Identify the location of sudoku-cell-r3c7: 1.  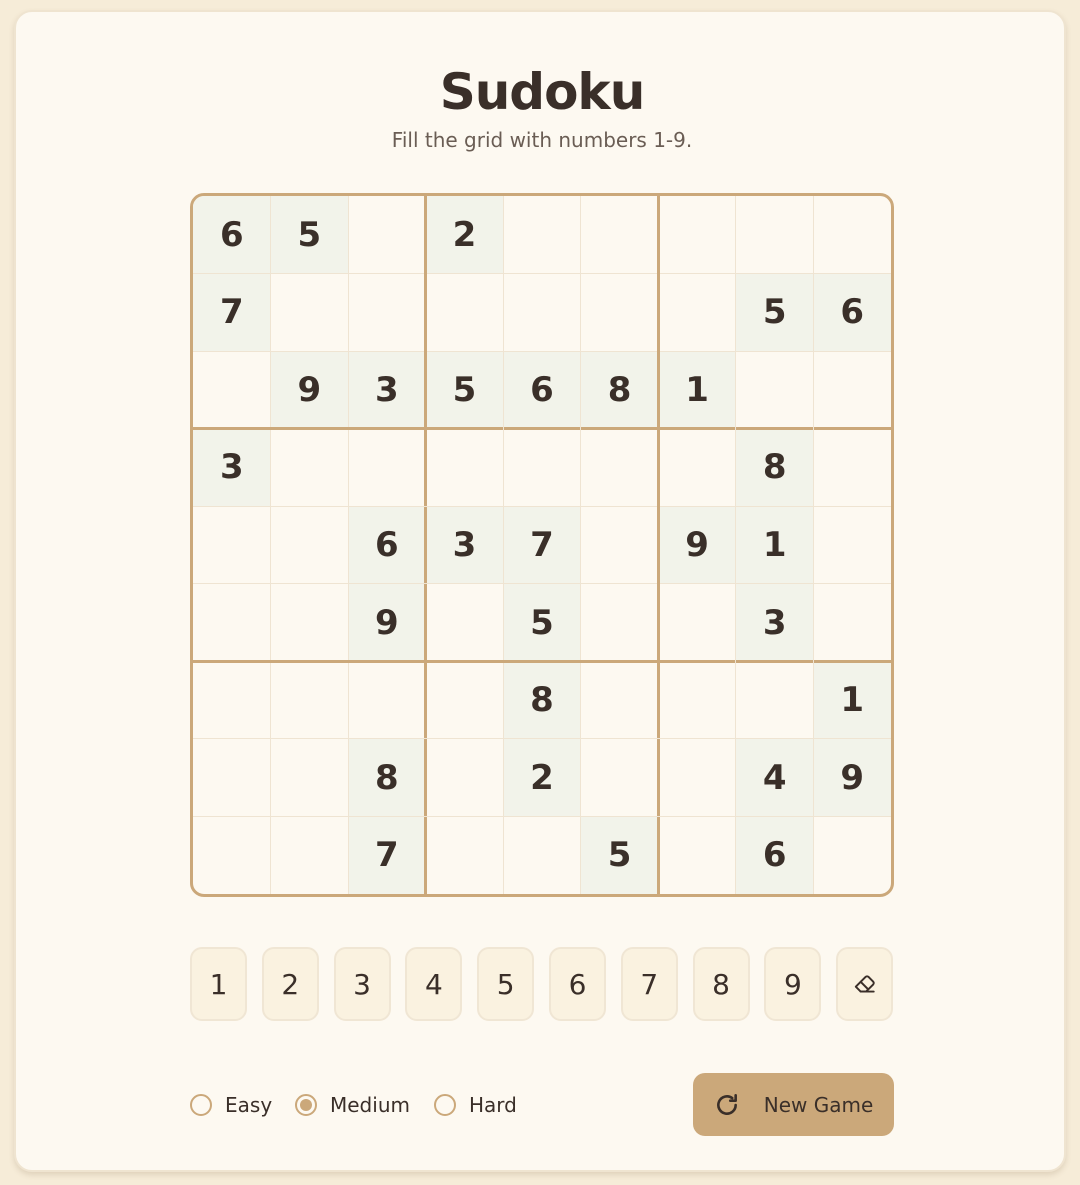
(697, 390).